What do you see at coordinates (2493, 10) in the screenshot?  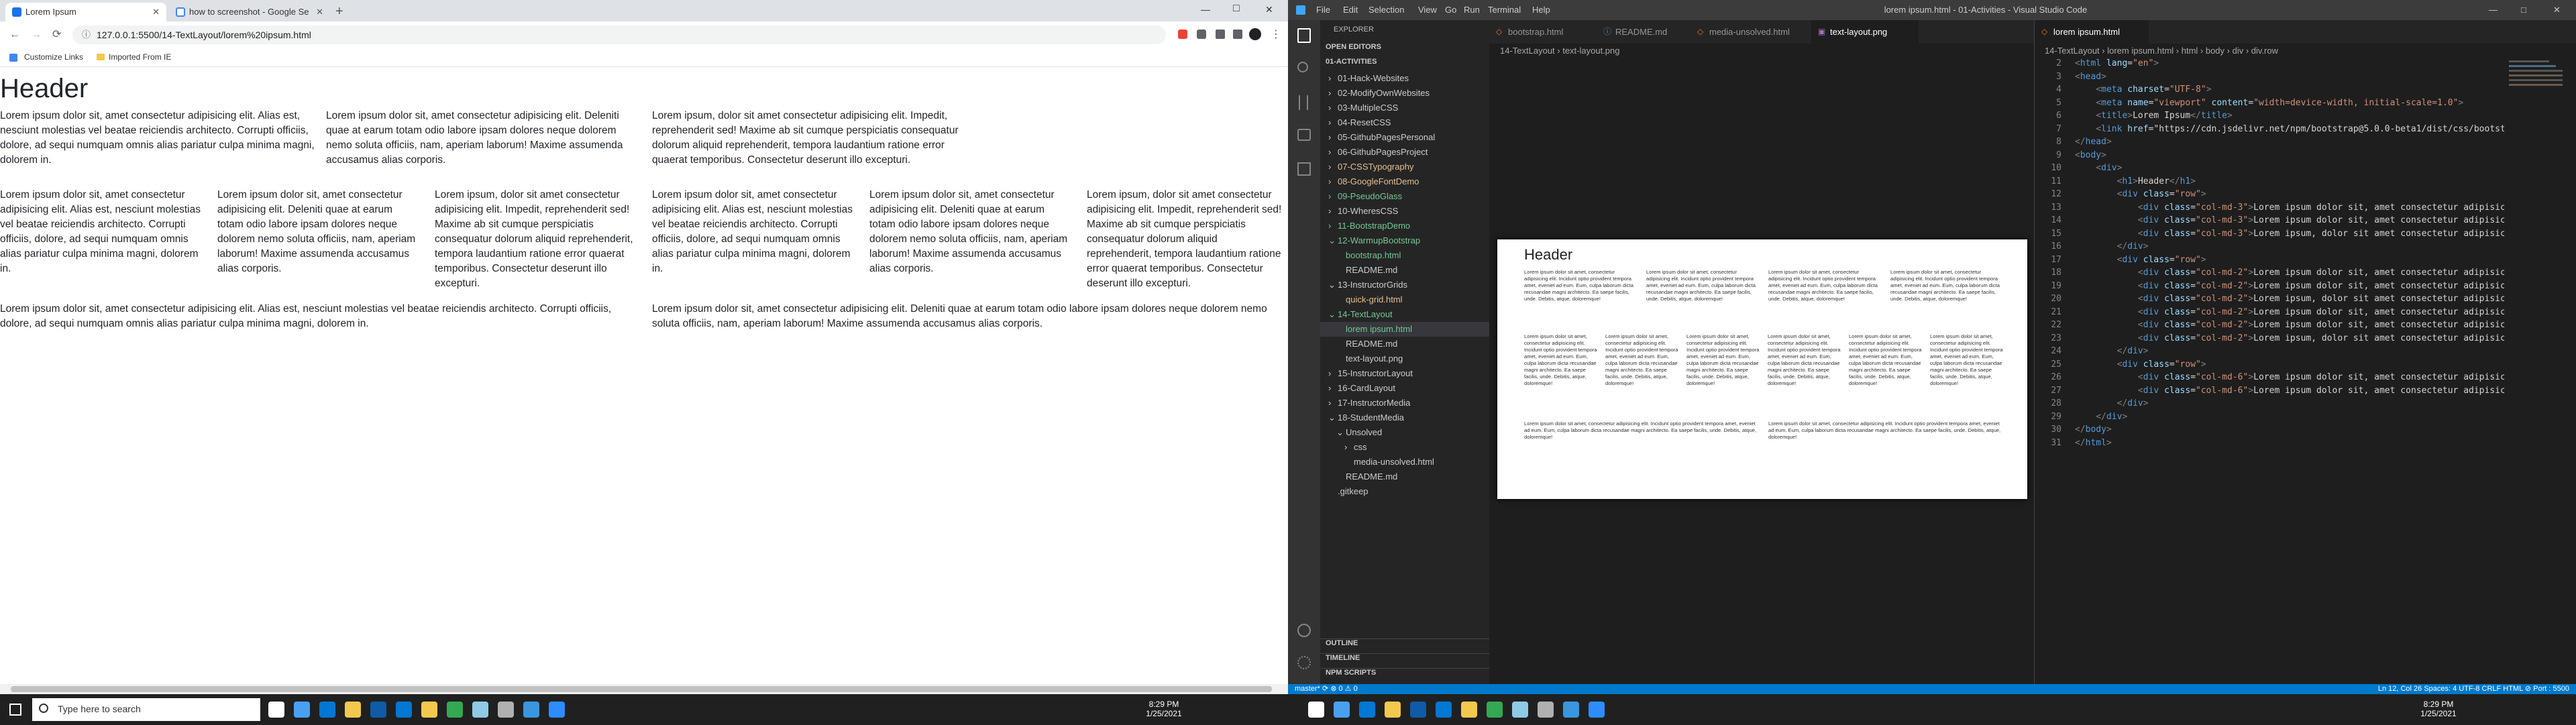 I see `vs-minimize-button: —` at bounding box center [2493, 10].